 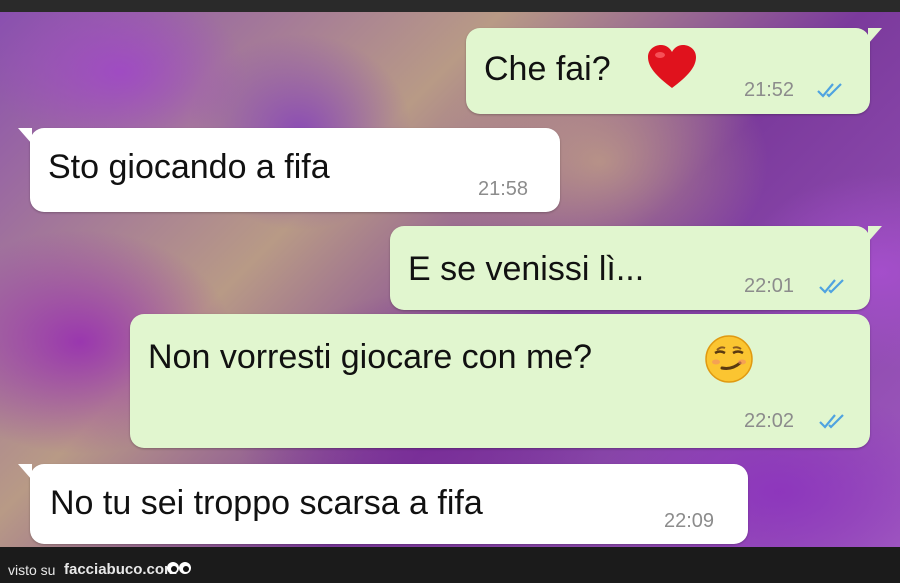 What do you see at coordinates (769, 90) in the screenshot?
I see `message-time: 21:52` at bounding box center [769, 90].